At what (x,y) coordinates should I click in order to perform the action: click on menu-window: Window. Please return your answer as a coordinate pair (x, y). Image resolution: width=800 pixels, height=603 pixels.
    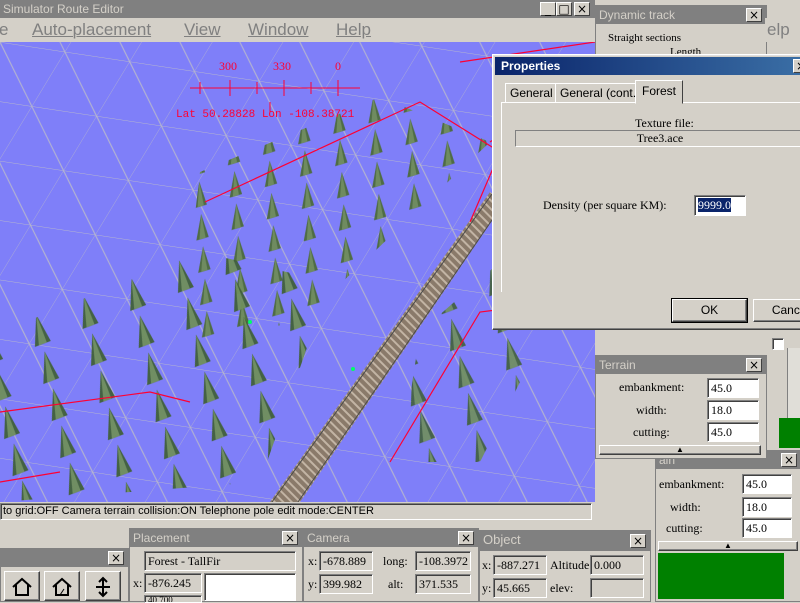
    Looking at the image, I should click on (278, 30).